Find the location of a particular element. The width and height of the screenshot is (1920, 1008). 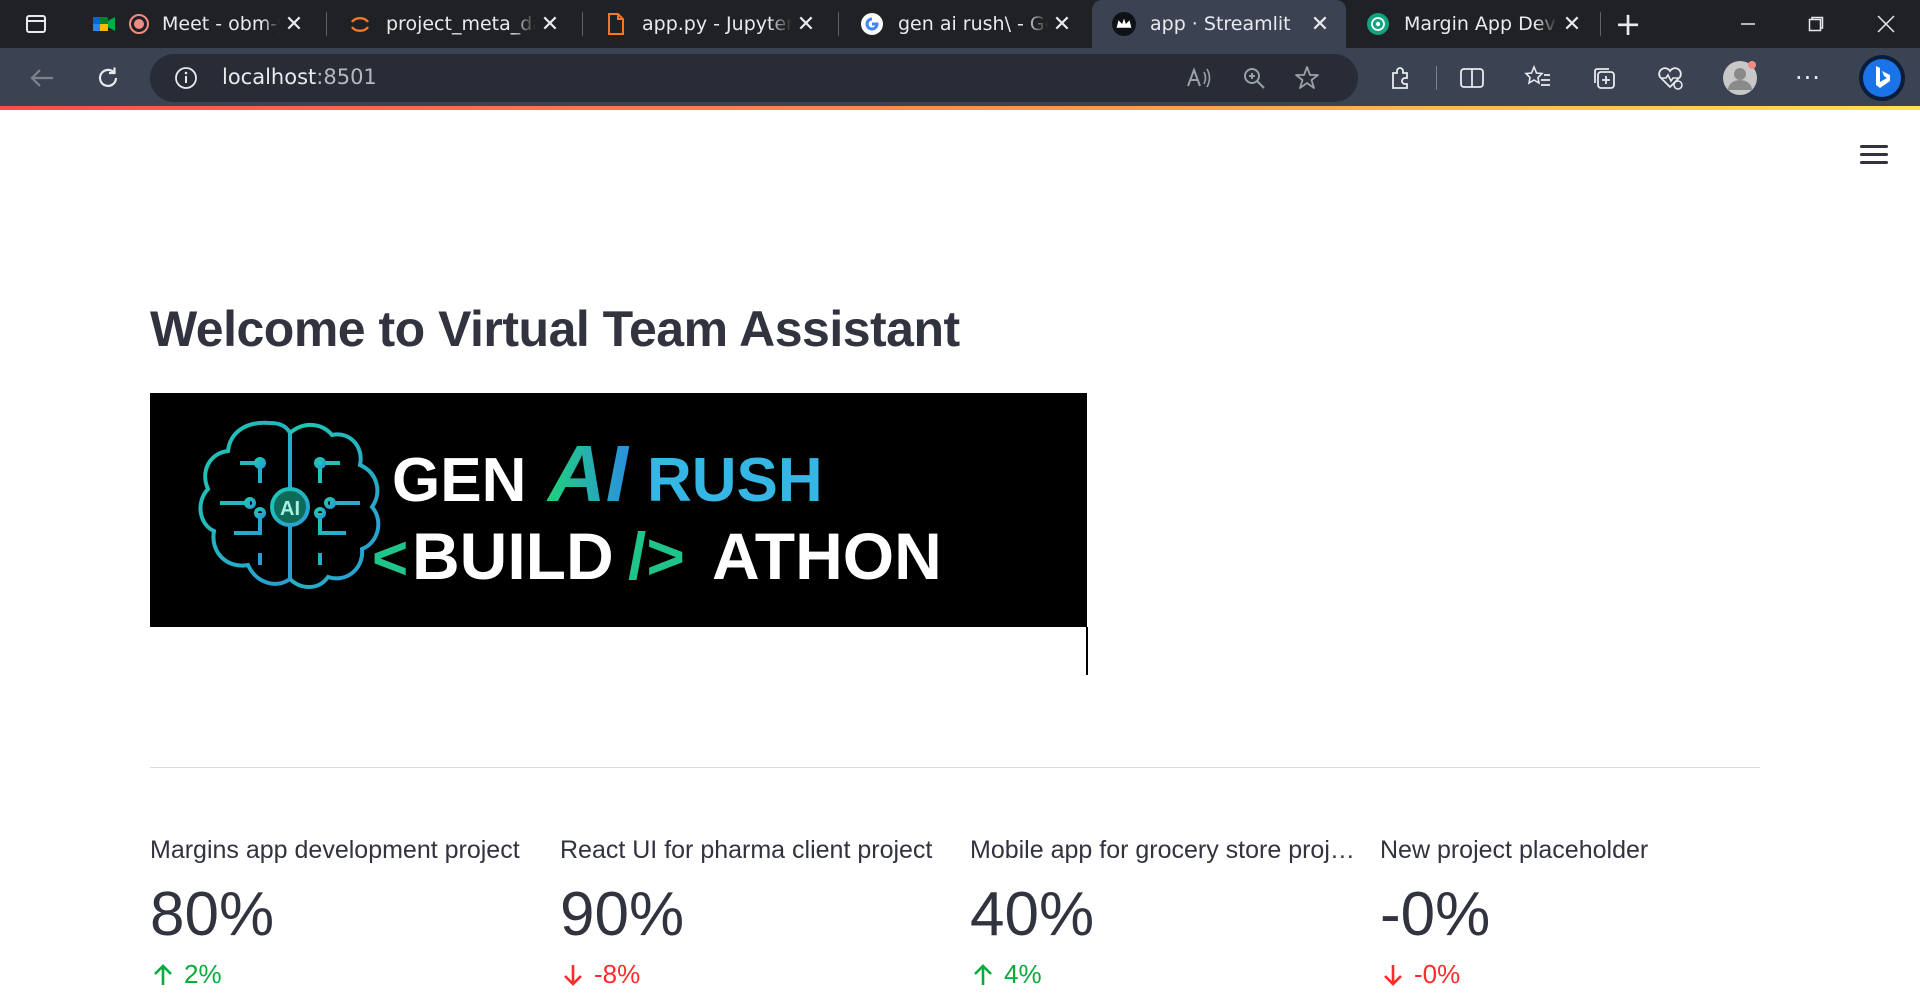

url-host: localhost is located at coordinates (269, 77).